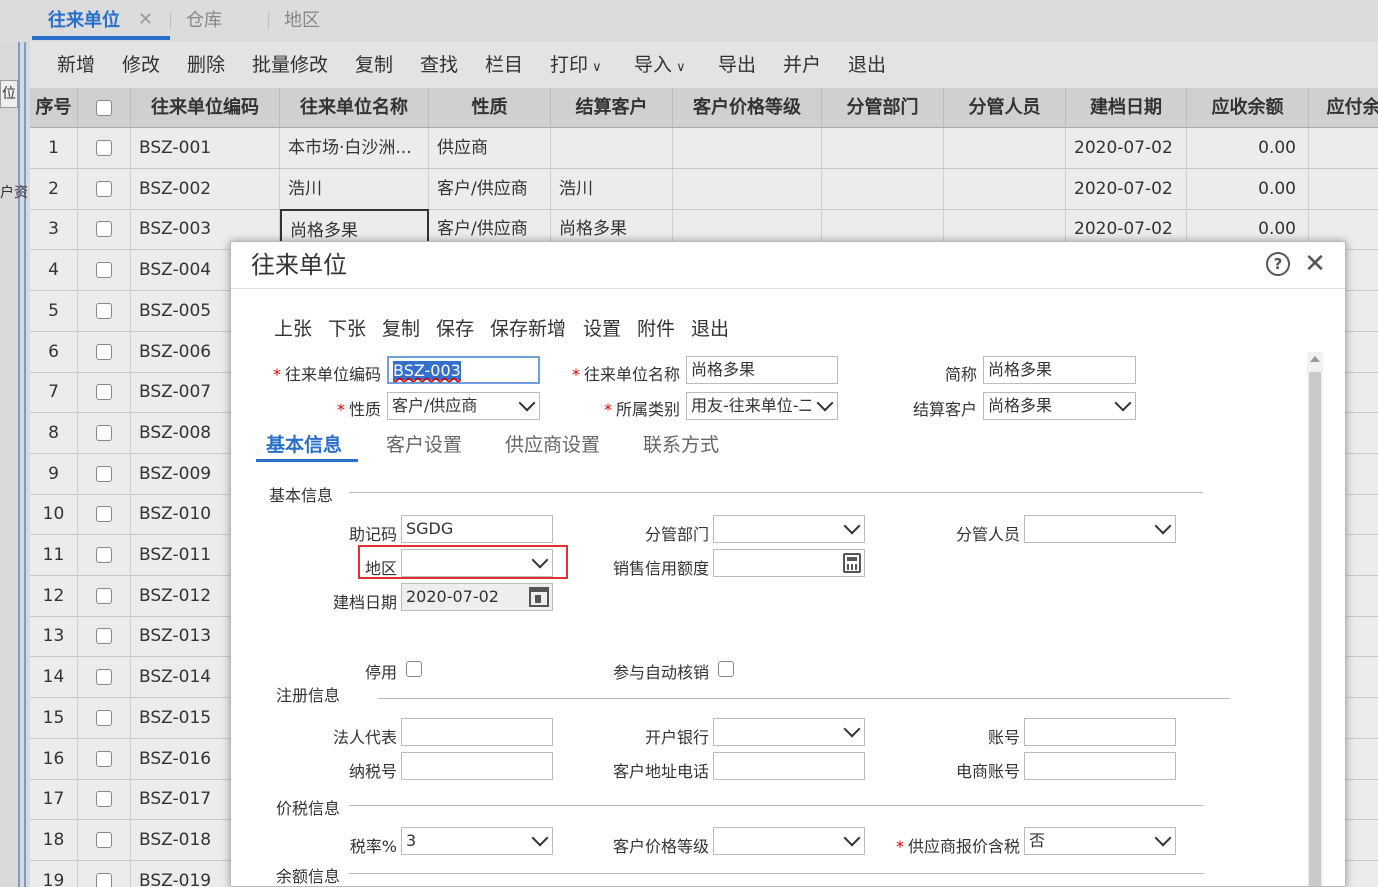  Describe the element at coordinates (1343, 108) in the screenshot. I see `column-header: 应付余` at that location.